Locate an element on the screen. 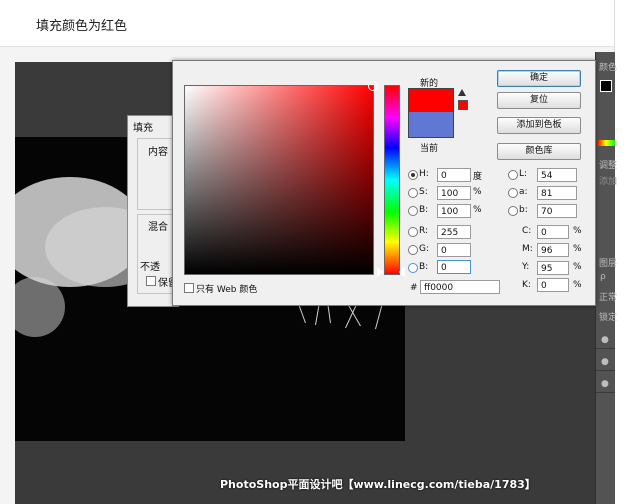 The image size is (628, 504). brightness-radio is located at coordinates (413, 211).